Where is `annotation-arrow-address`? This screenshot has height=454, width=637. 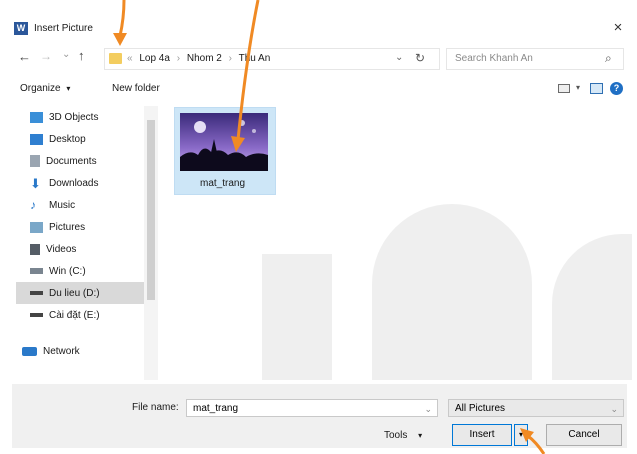 annotation-arrow-address is located at coordinates (120, 23).